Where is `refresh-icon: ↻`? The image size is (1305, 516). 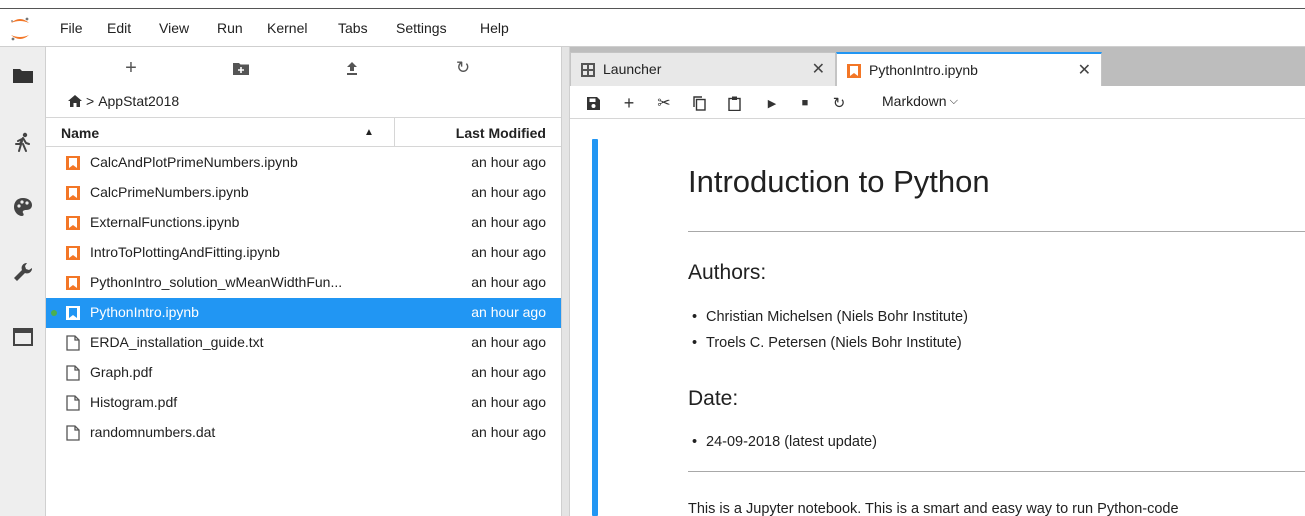
refresh-icon: ↻ is located at coordinates (839, 103).